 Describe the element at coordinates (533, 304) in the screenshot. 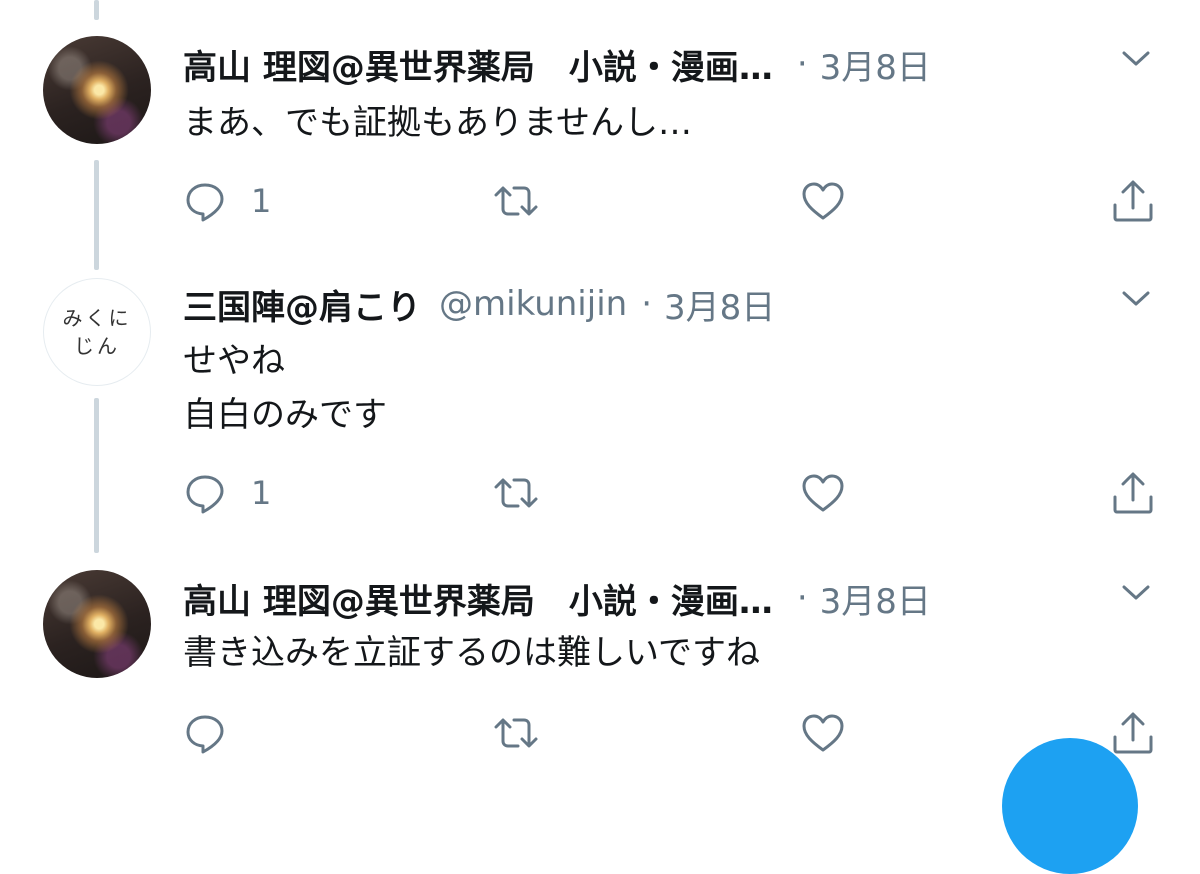

I see `username: @mikunijin` at that location.